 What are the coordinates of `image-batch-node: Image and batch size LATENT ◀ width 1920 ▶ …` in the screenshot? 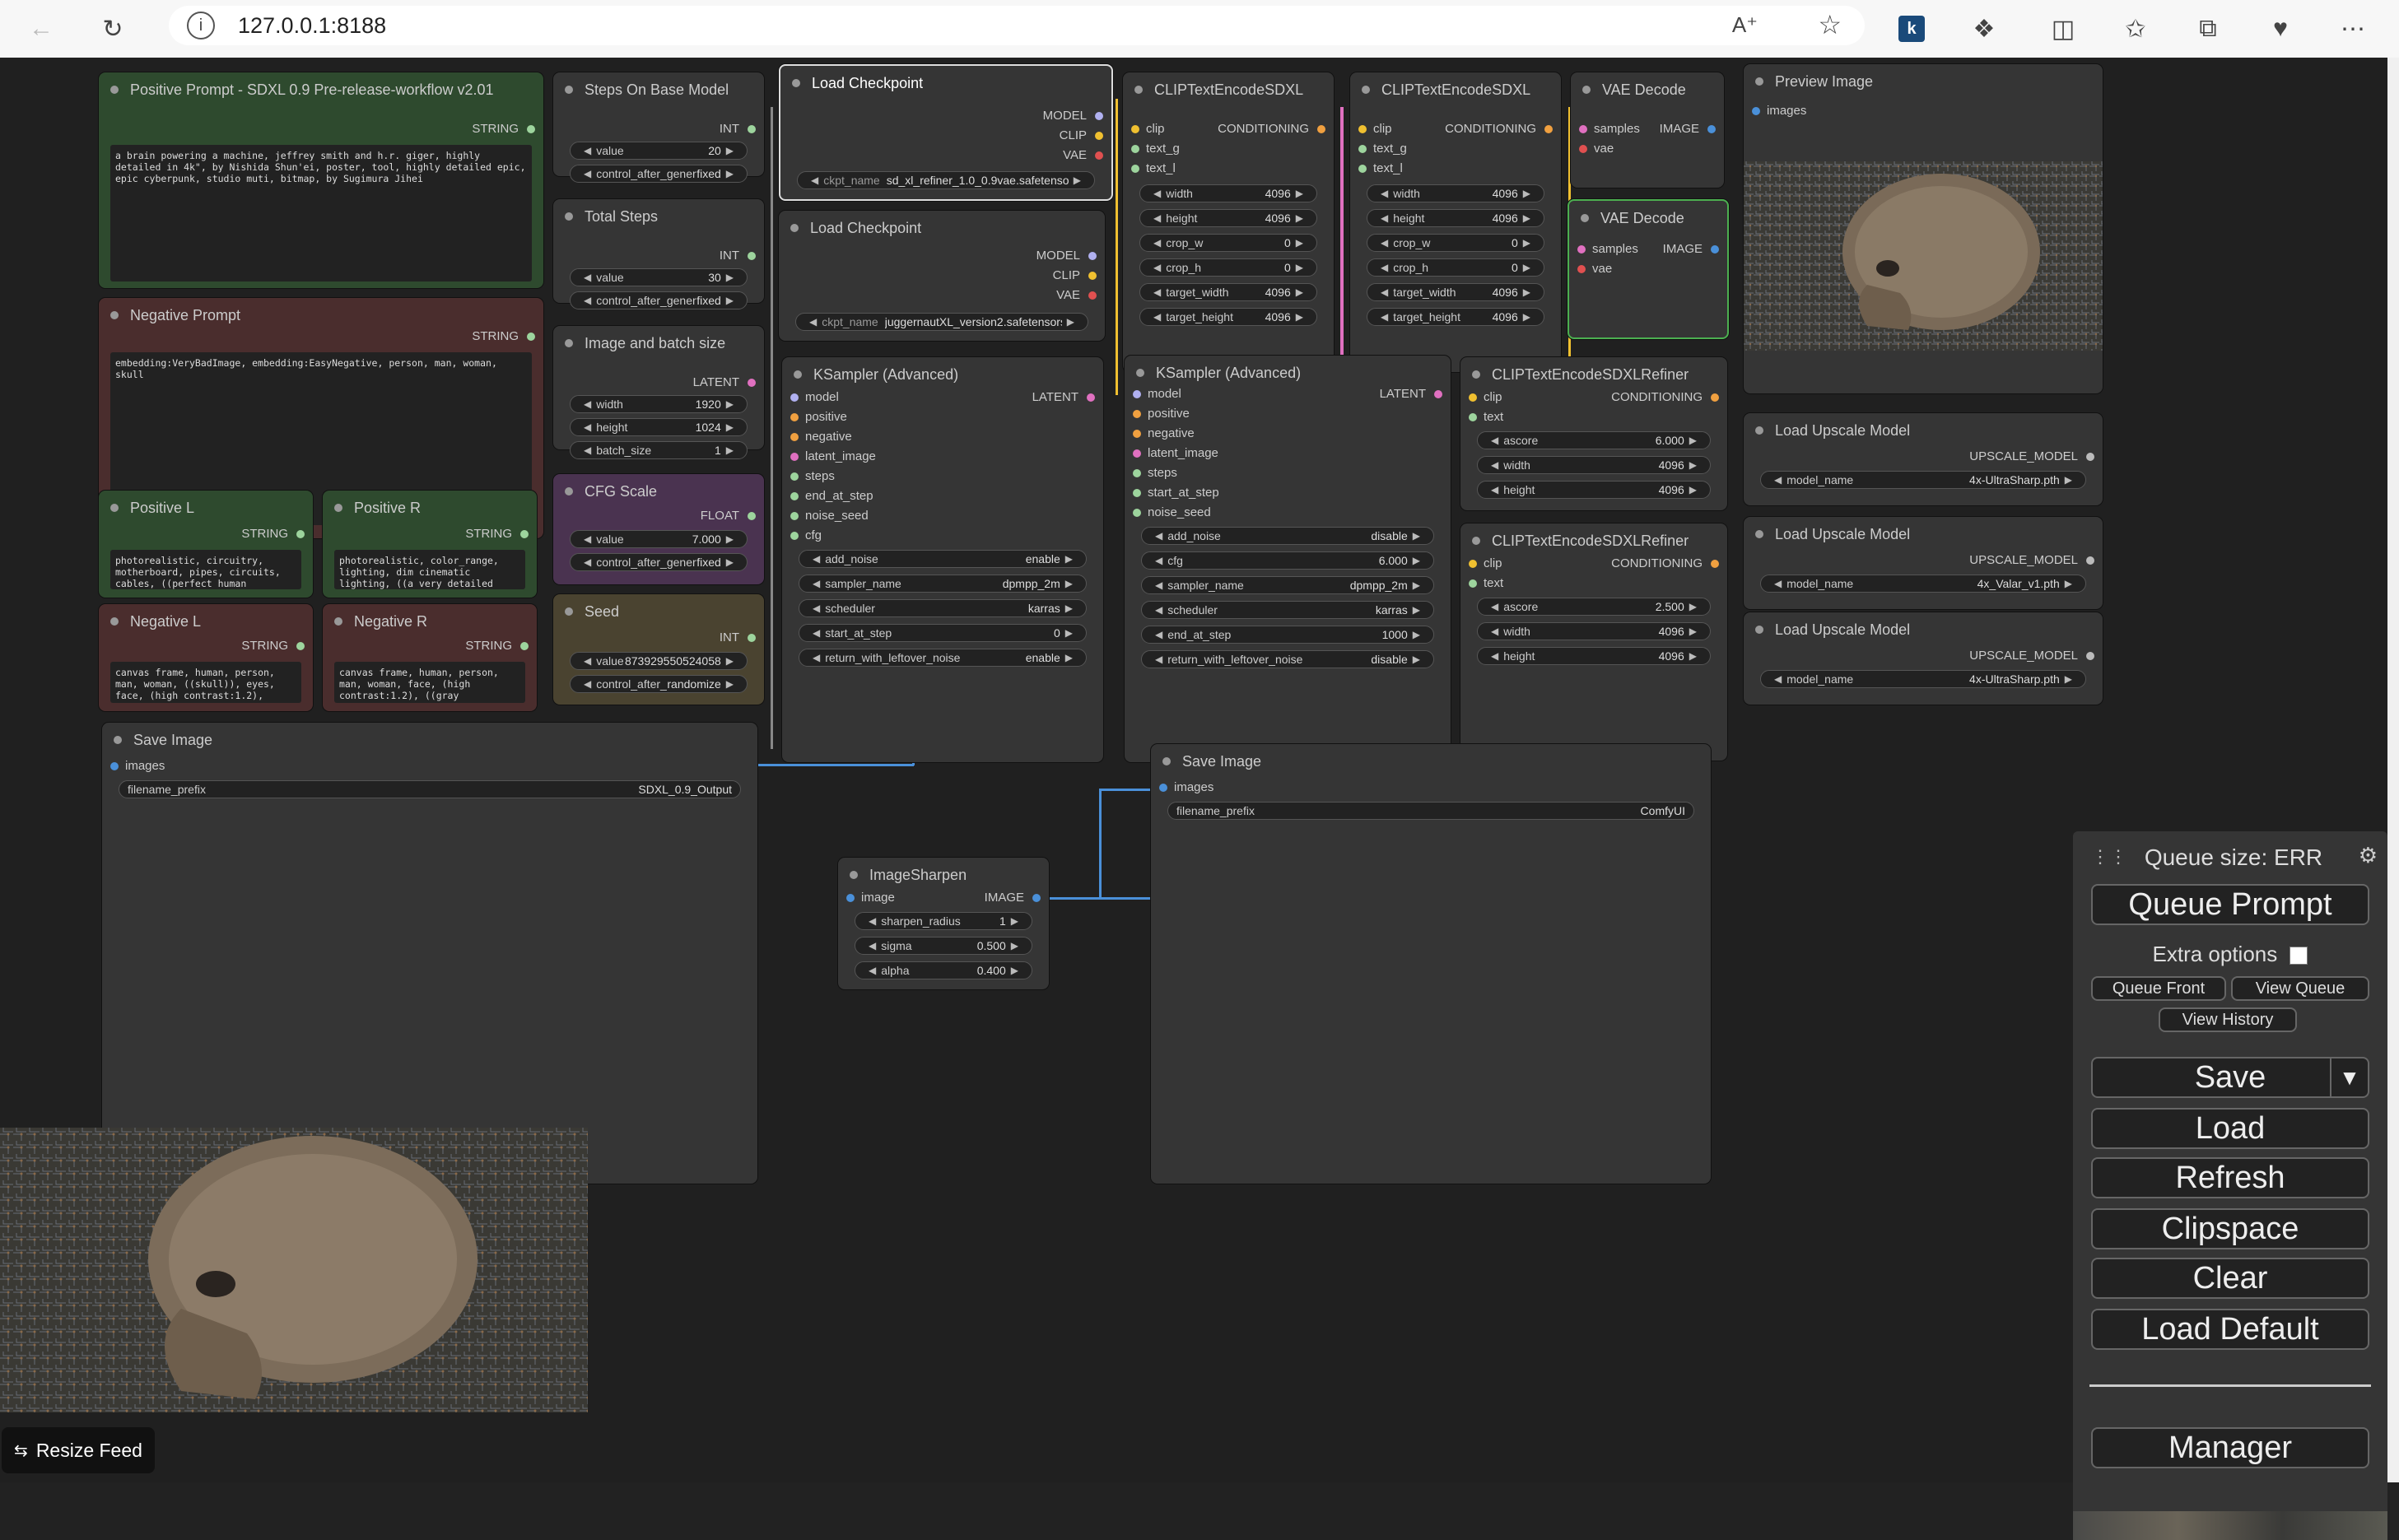 It's located at (658, 393).